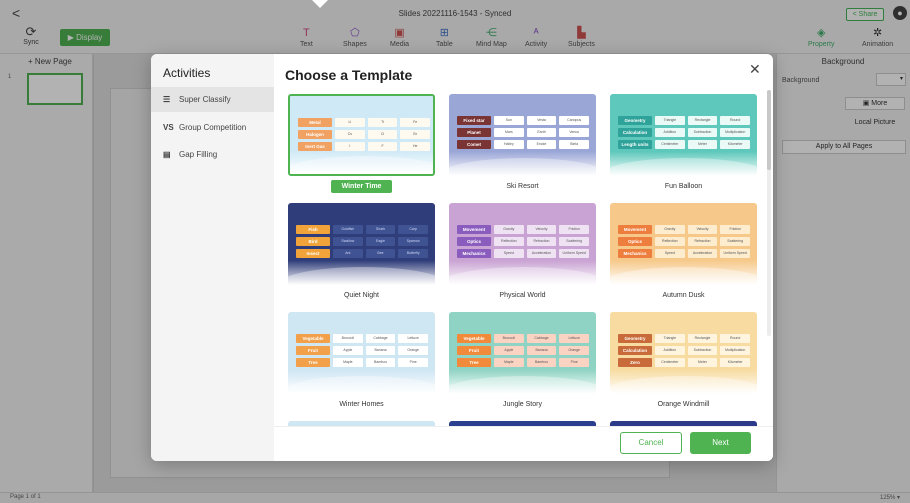  What do you see at coordinates (683, 186) in the screenshot?
I see `template-name: Fun Balloon` at bounding box center [683, 186].